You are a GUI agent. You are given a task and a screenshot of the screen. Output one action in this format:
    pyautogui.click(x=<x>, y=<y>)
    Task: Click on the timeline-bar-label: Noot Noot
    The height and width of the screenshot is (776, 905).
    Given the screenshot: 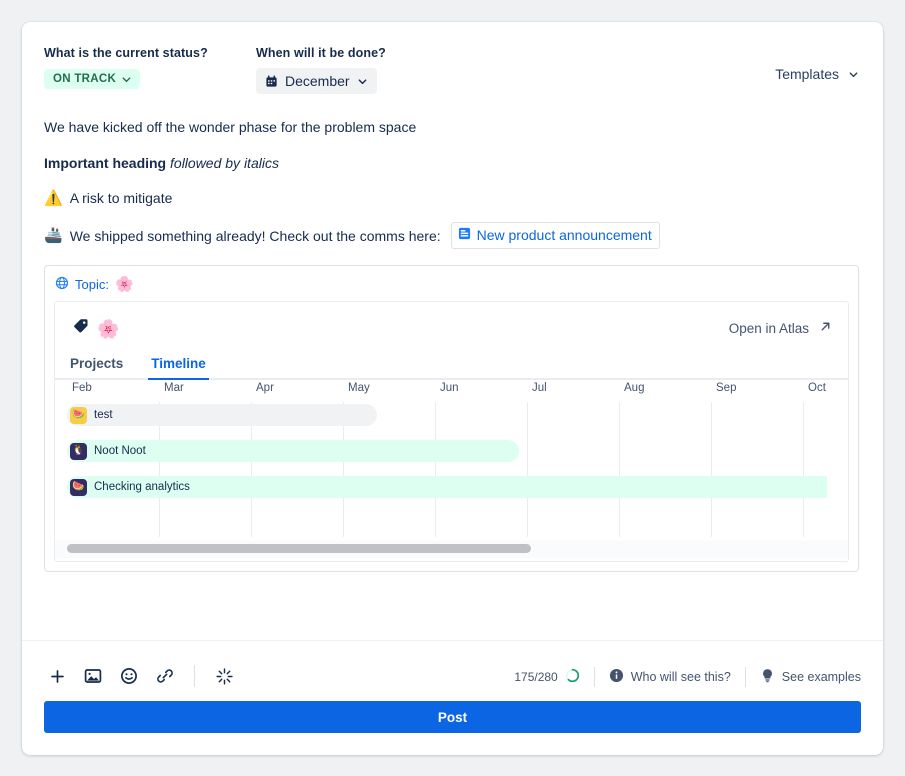 What is the action you would take?
    pyautogui.click(x=120, y=451)
    